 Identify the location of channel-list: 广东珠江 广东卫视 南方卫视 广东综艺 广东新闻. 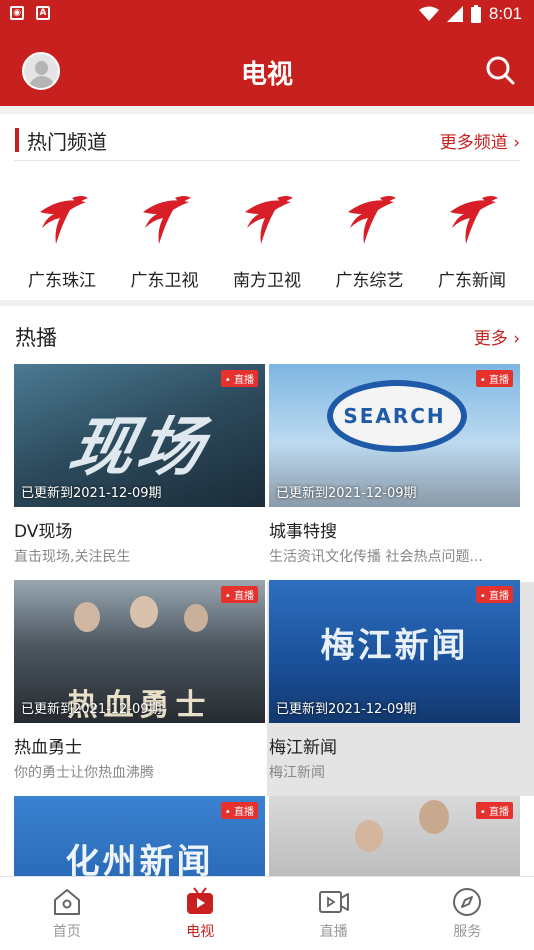
(267, 240).